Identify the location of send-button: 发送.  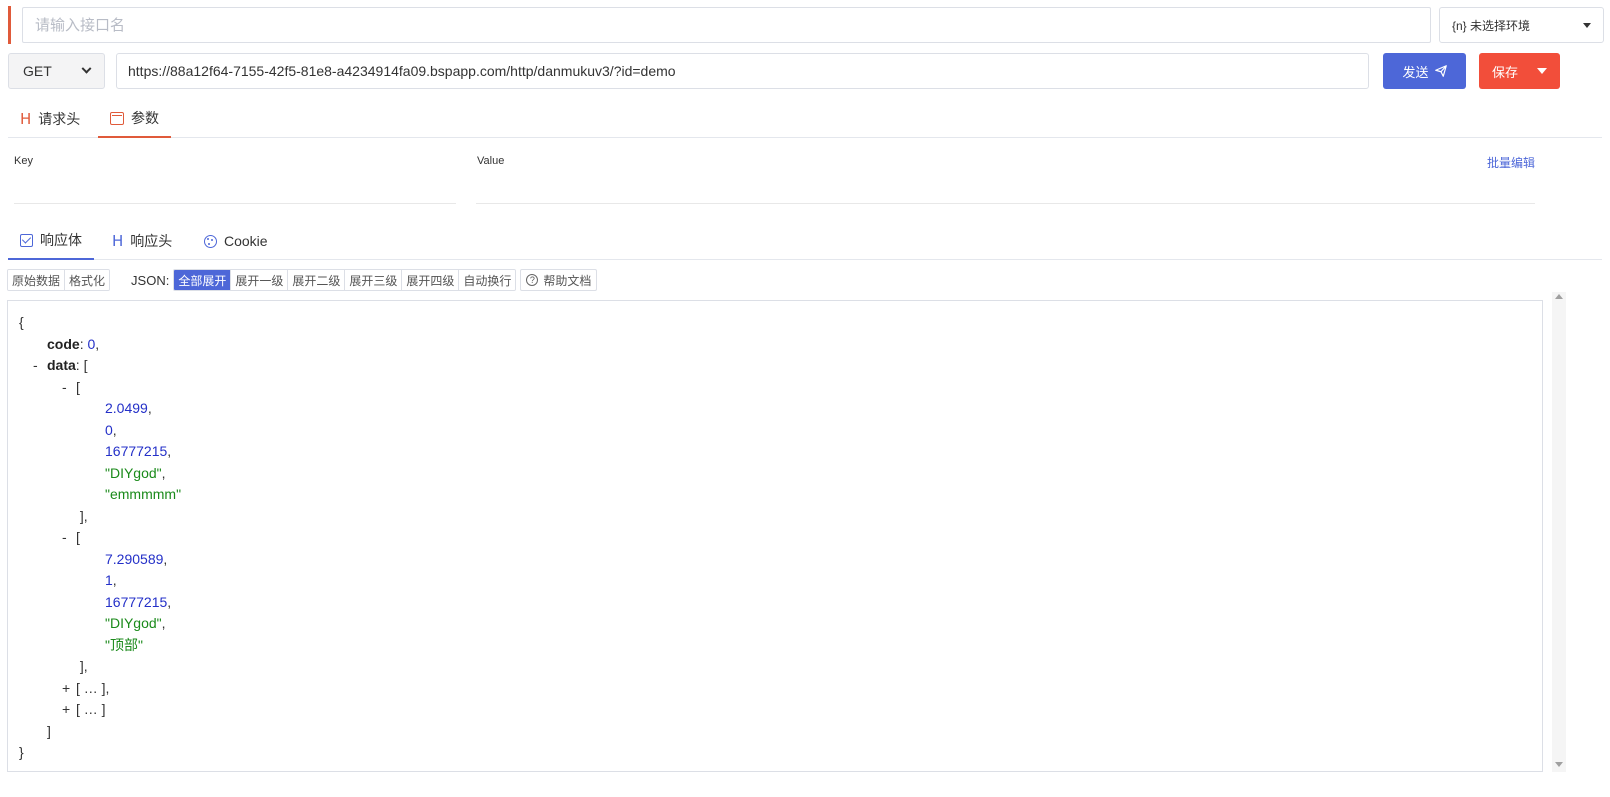
(1424, 71).